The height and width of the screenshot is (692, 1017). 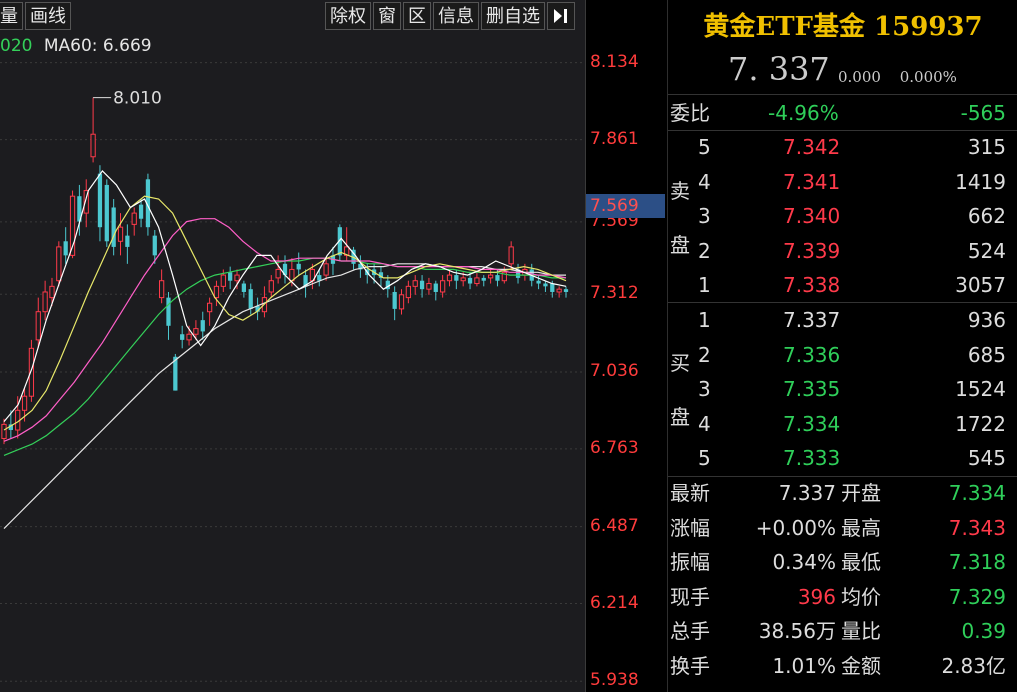 What do you see at coordinates (973, 666) in the screenshot?
I see `stat-value: 2.83亿` at bounding box center [973, 666].